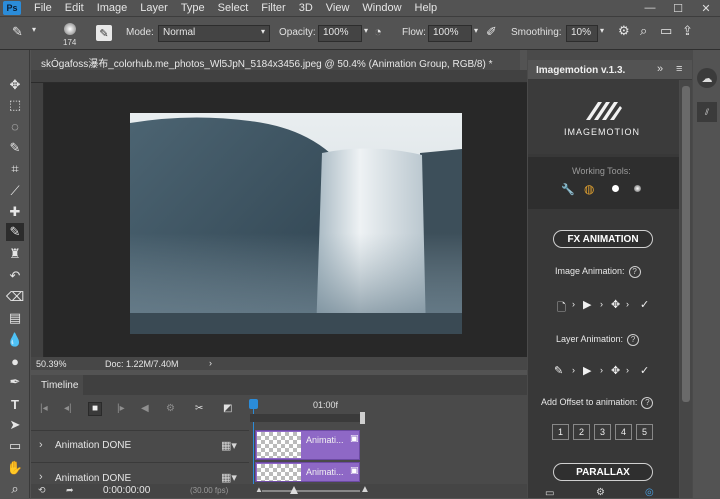 The width and height of the screenshot is (720, 499). I want to click on menu-help: Help, so click(426, 8).